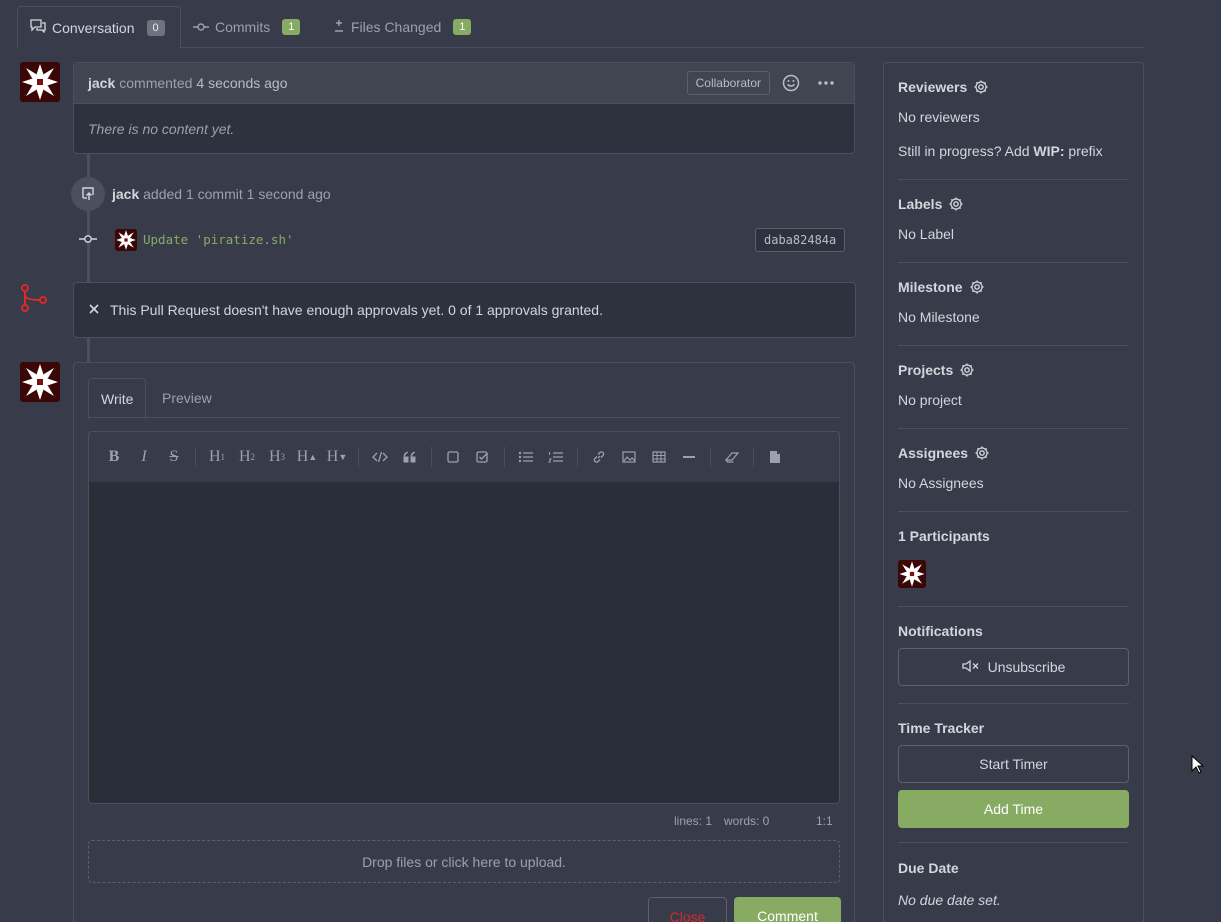 The image size is (1221, 922). Describe the element at coordinates (629, 457) in the screenshot. I see `image-icon` at that location.